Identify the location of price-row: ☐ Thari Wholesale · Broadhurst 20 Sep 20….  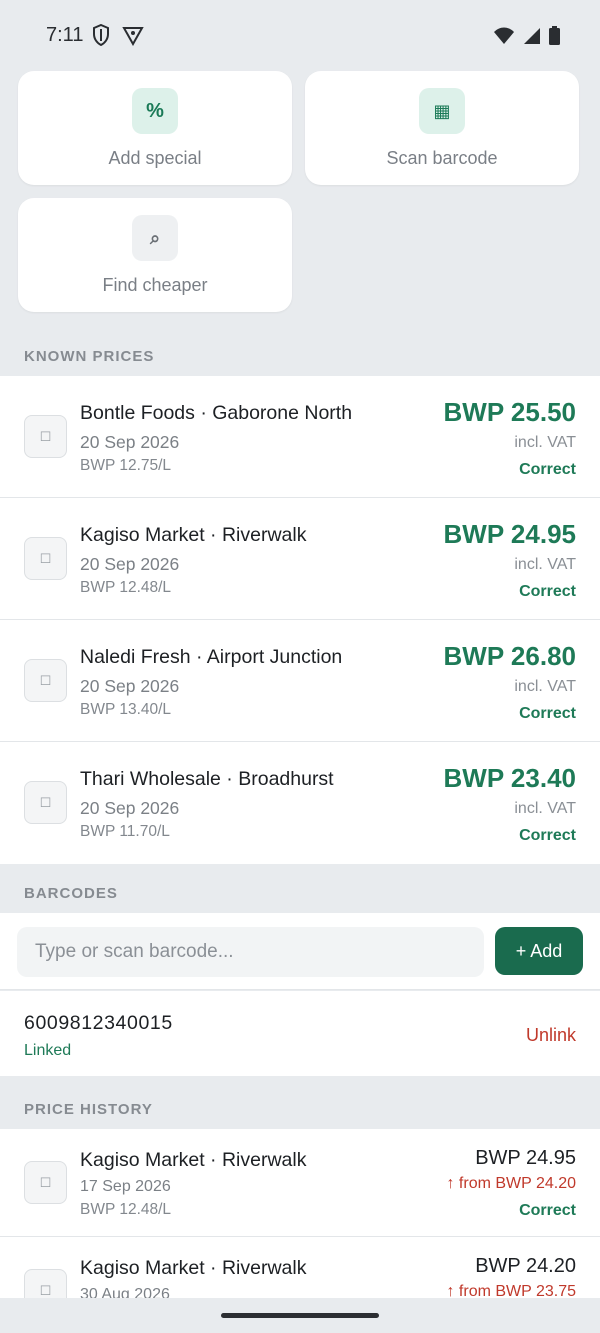
(300, 803).